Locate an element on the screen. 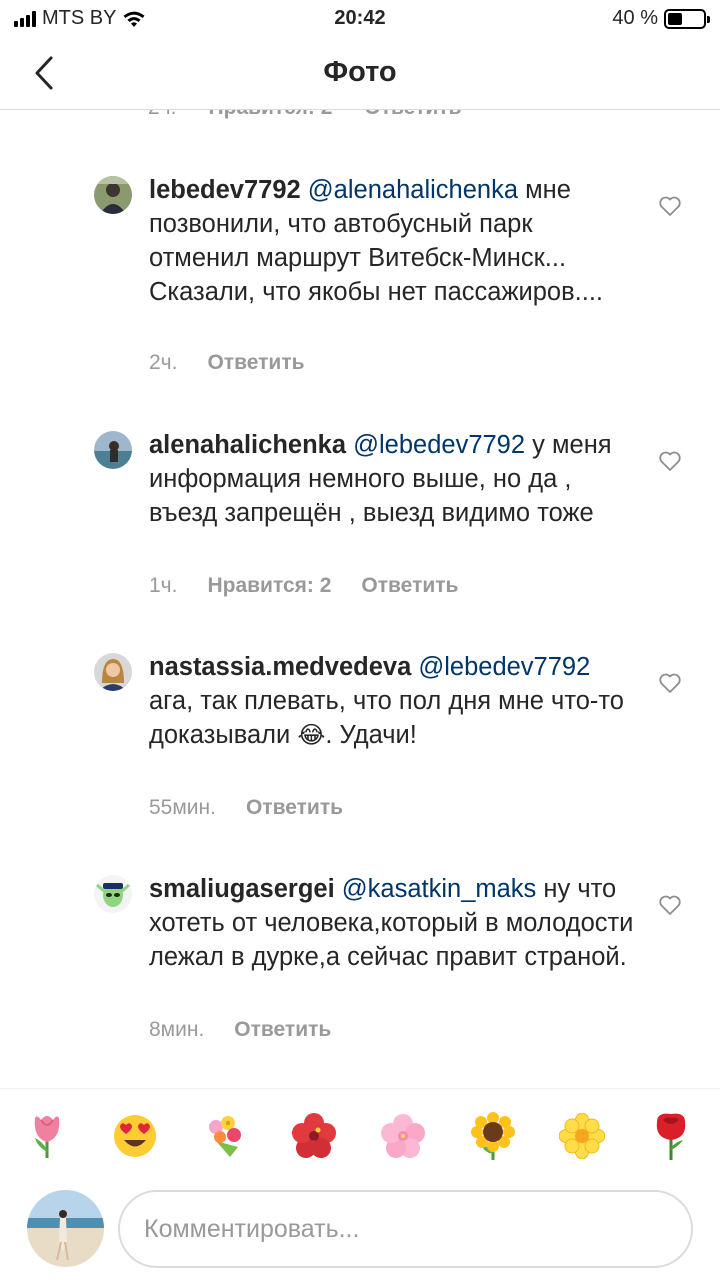  comment-meta: 1ч. Нравится: 2 Ответить is located at coordinates (303, 586).